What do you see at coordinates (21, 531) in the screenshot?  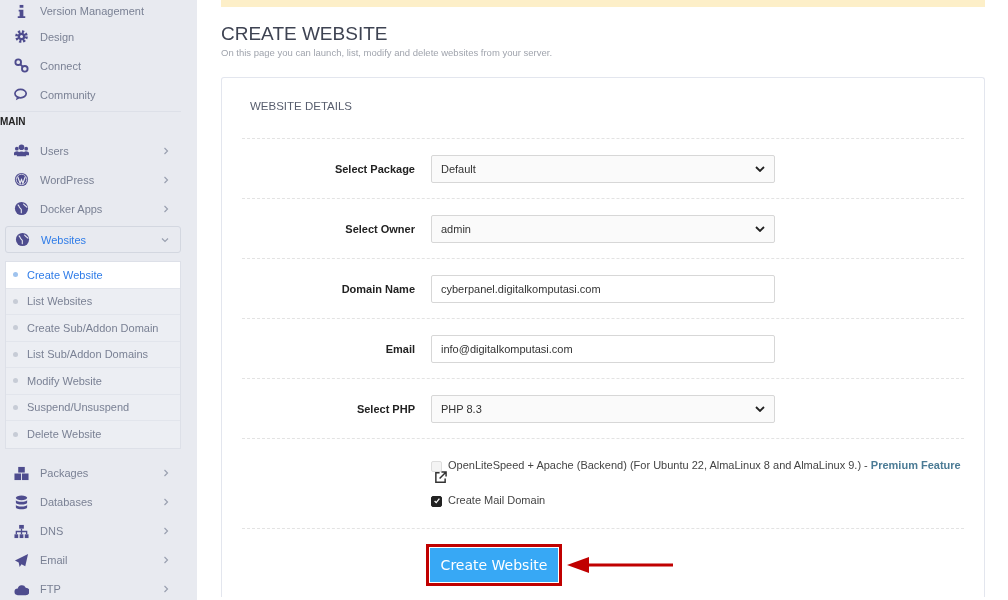 I see `sitemap-icon` at bounding box center [21, 531].